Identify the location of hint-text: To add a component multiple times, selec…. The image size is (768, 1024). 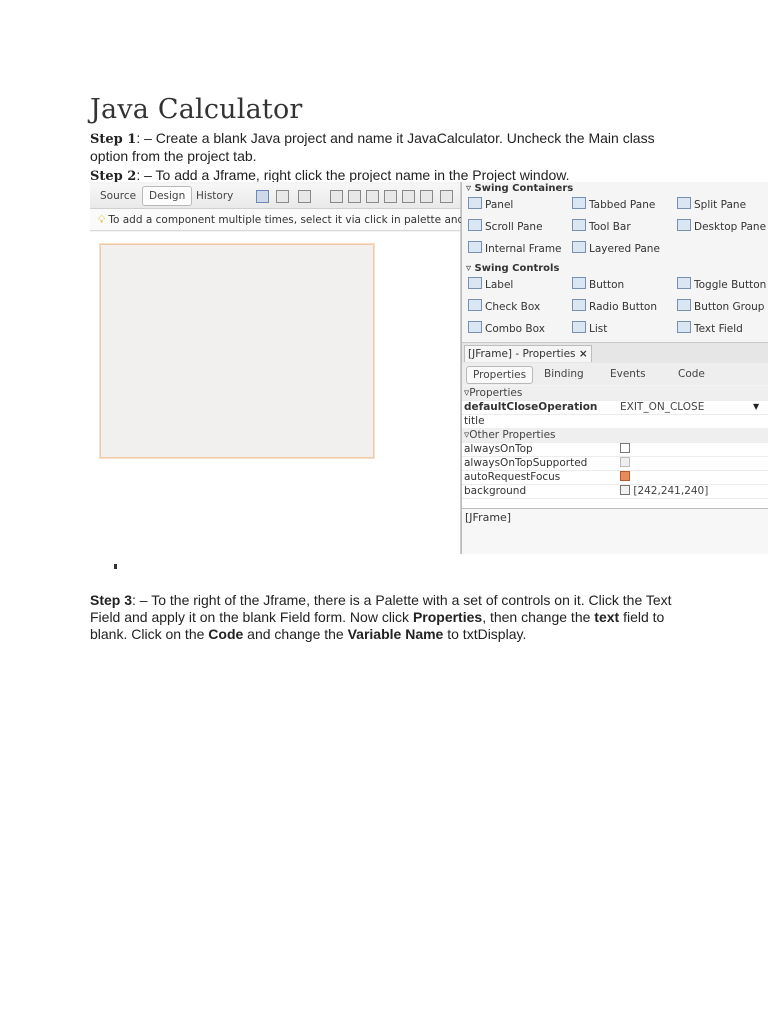
(308, 220).